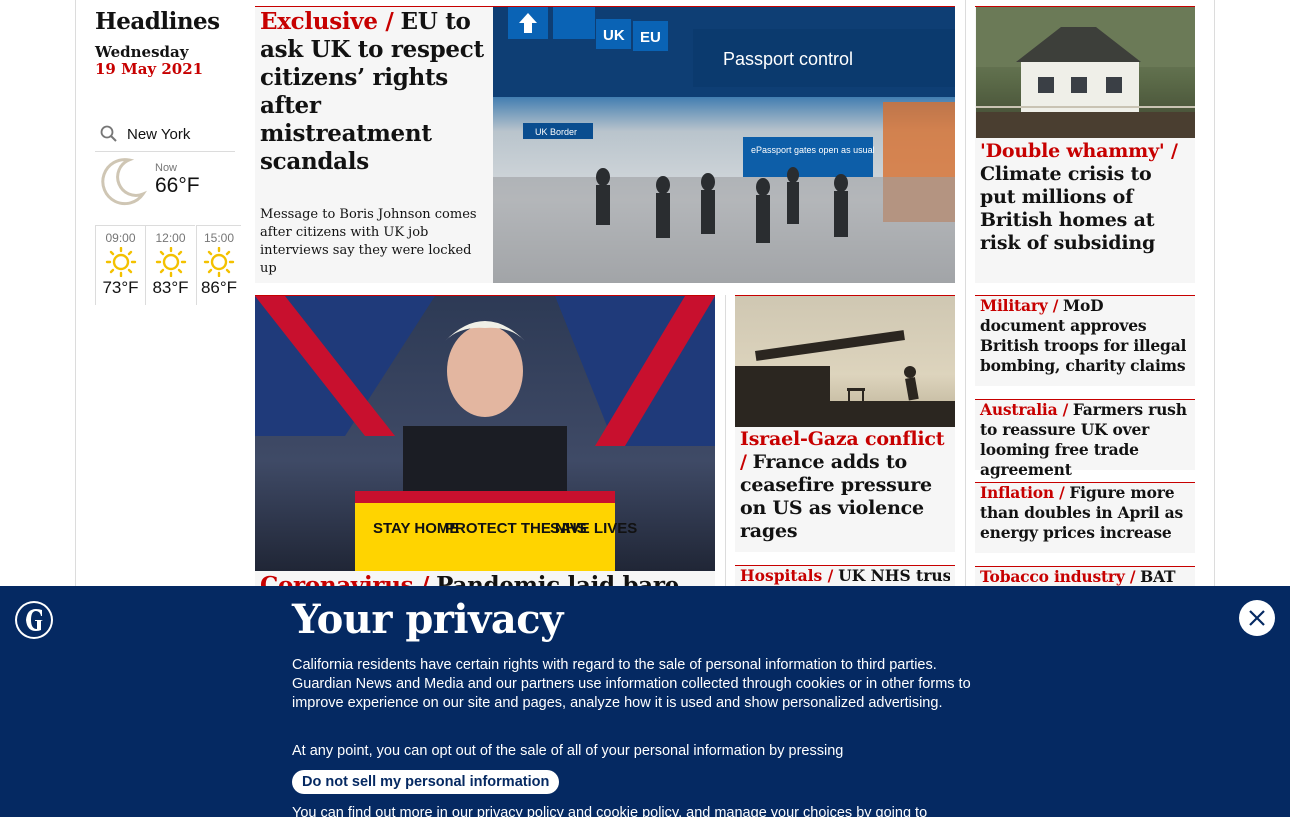 The width and height of the screenshot is (1290, 817). What do you see at coordinates (219, 287) in the screenshot?
I see `forecast-temp: 86°F` at bounding box center [219, 287].